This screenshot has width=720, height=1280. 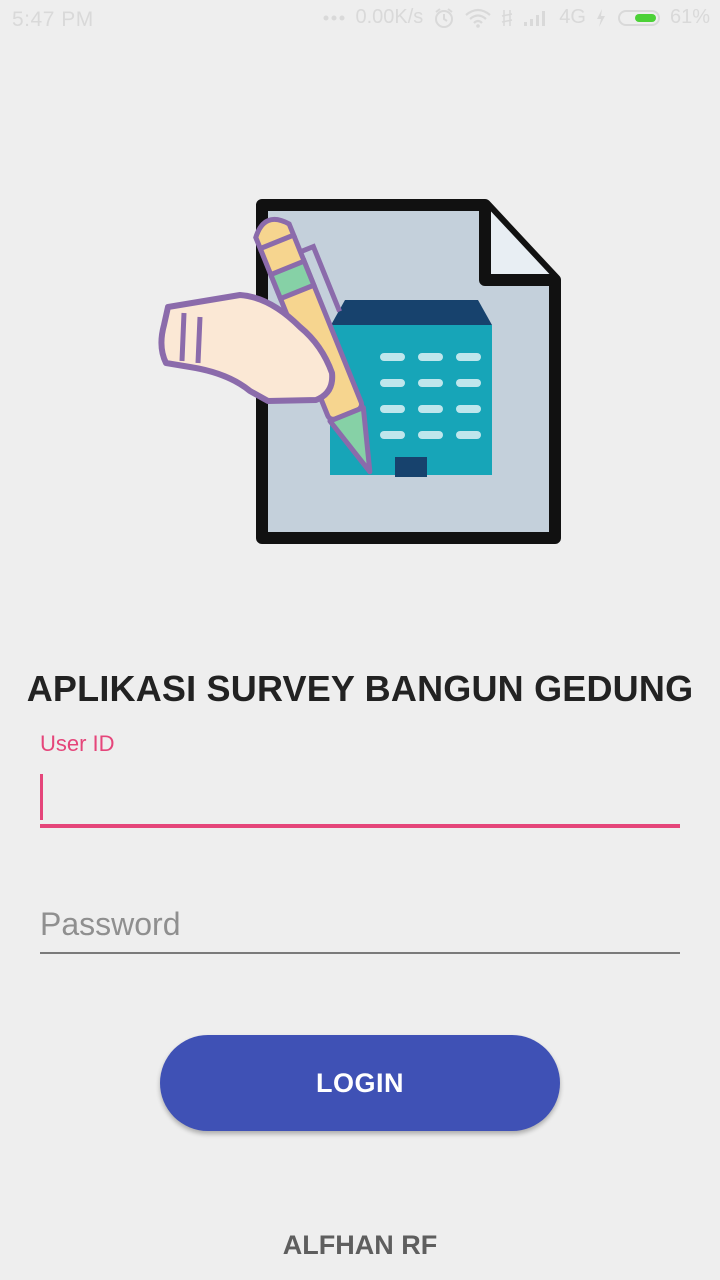 I want to click on text-cursor, so click(x=41, y=797).